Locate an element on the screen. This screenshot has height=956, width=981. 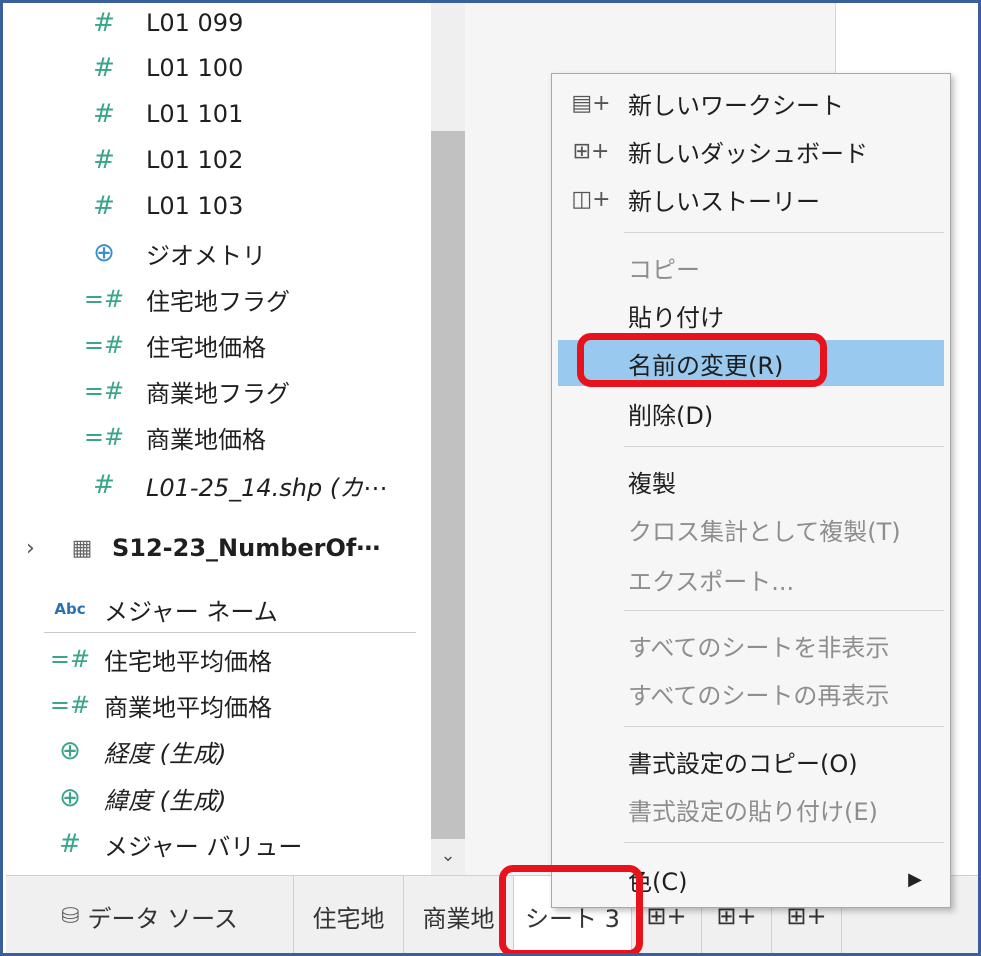
field-label: 住宅地平均価格 is located at coordinates (188, 661).